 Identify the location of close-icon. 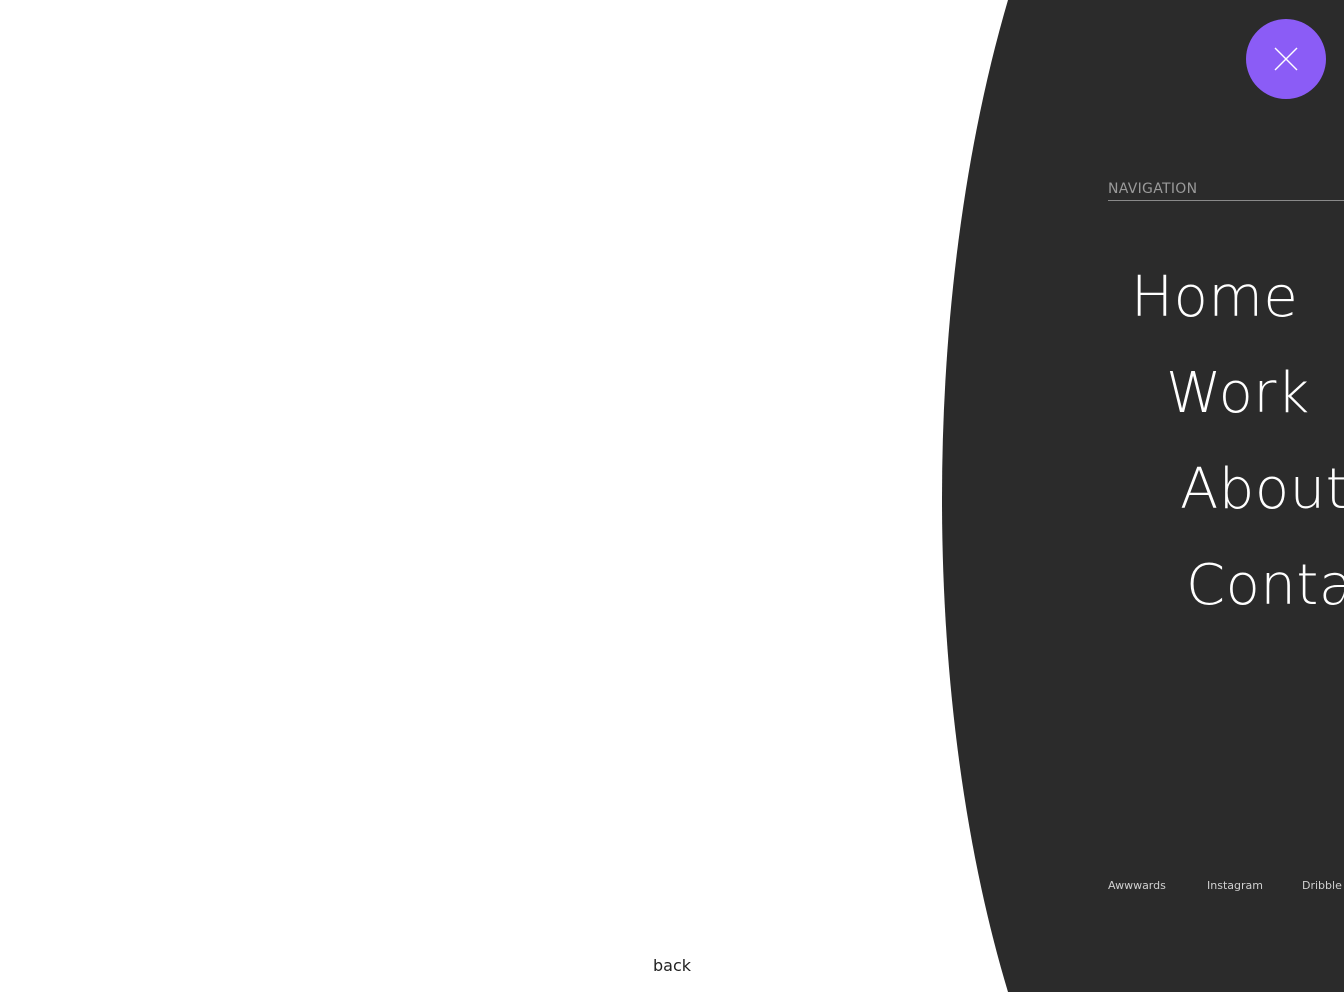
(1286, 59).